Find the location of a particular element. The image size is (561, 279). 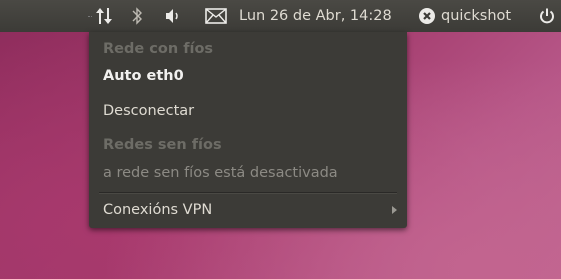

wireless-networks-header: Redes sen fíos is located at coordinates (162, 145).